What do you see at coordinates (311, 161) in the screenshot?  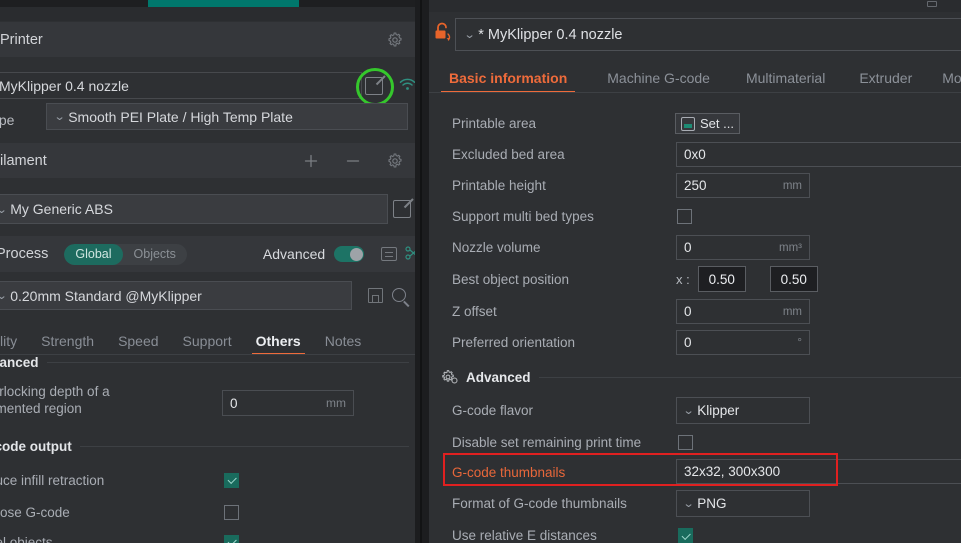 I see `filament-add-icon` at bounding box center [311, 161].